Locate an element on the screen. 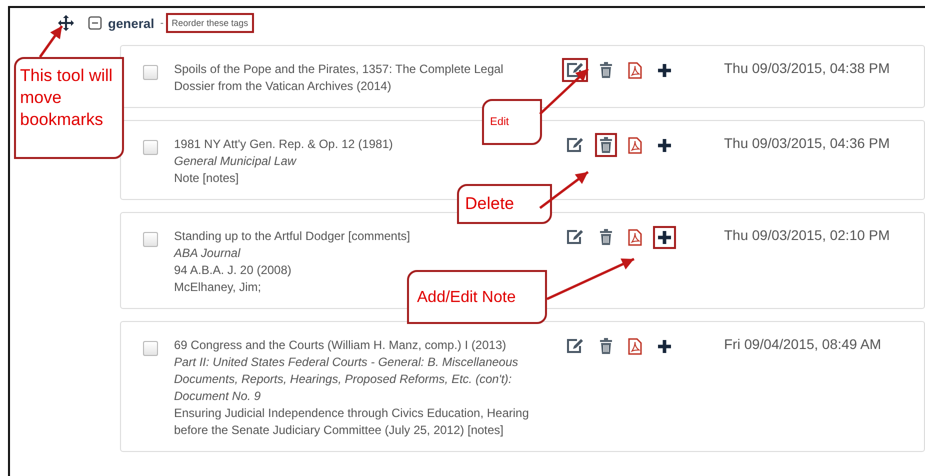 Image resolution: width=925 pixels, height=476 pixels. callout-box: This tool will move bookmarks is located at coordinates (69, 108).